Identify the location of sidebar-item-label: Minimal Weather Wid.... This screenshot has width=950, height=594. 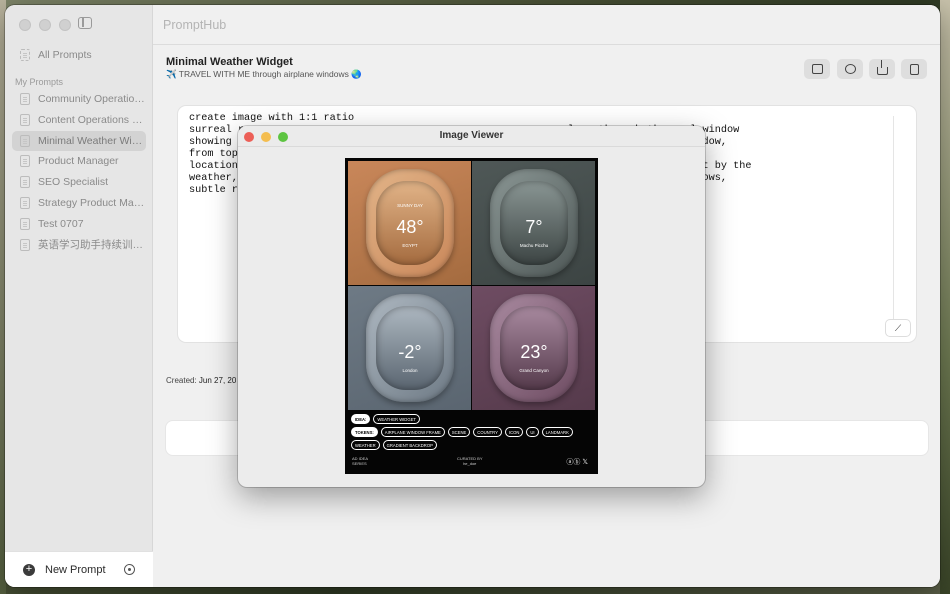
(92, 140).